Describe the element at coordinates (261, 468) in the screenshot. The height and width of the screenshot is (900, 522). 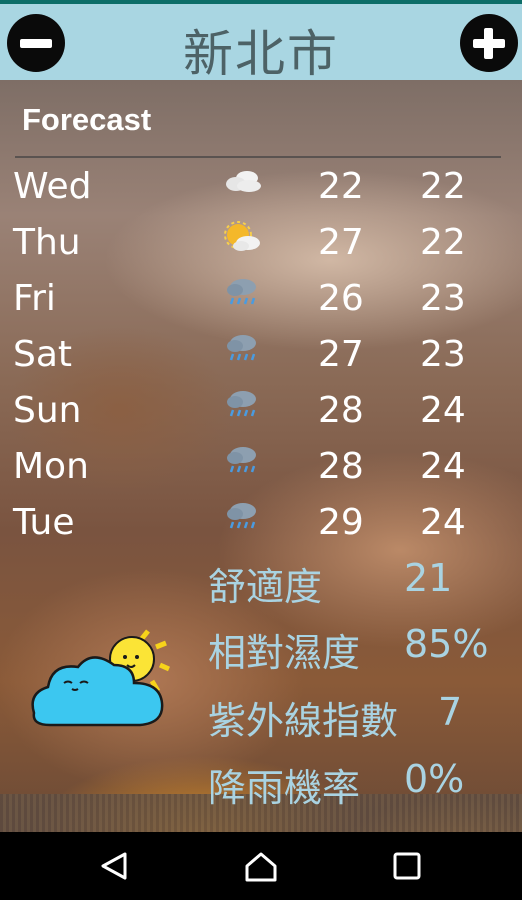
I see `forecast-row: Mon 28 24` at that location.